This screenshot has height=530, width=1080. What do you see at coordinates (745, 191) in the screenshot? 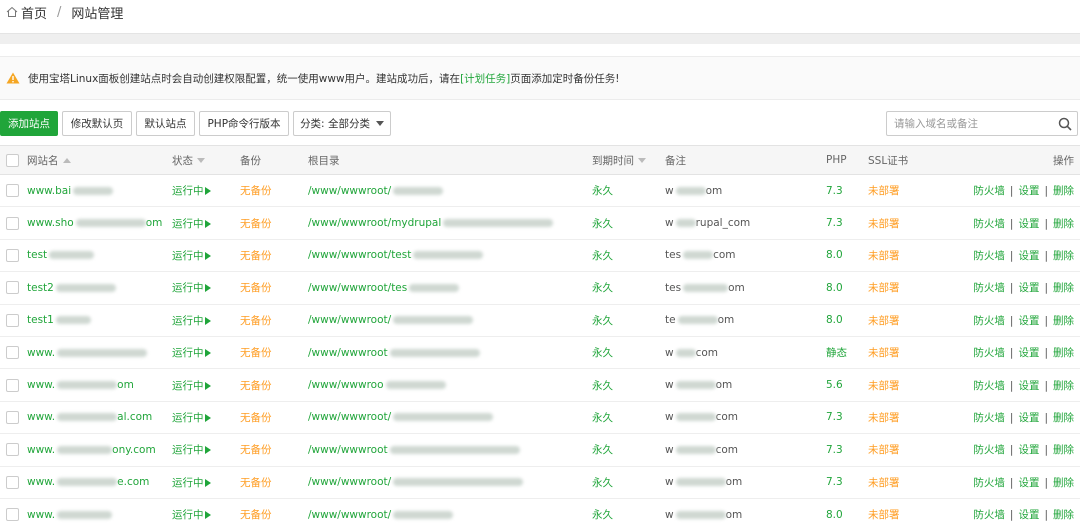
I see `remark-cell: w om` at bounding box center [745, 191].